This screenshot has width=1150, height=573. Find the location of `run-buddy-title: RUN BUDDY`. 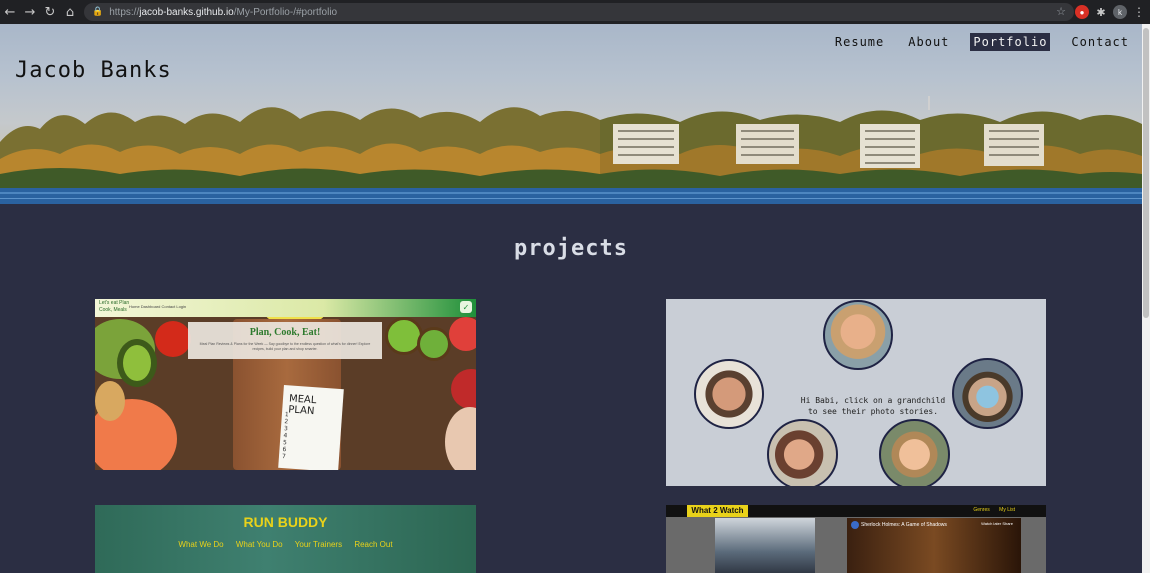

run-buddy-title: RUN BUDDY is located at coordinates (285, 522).